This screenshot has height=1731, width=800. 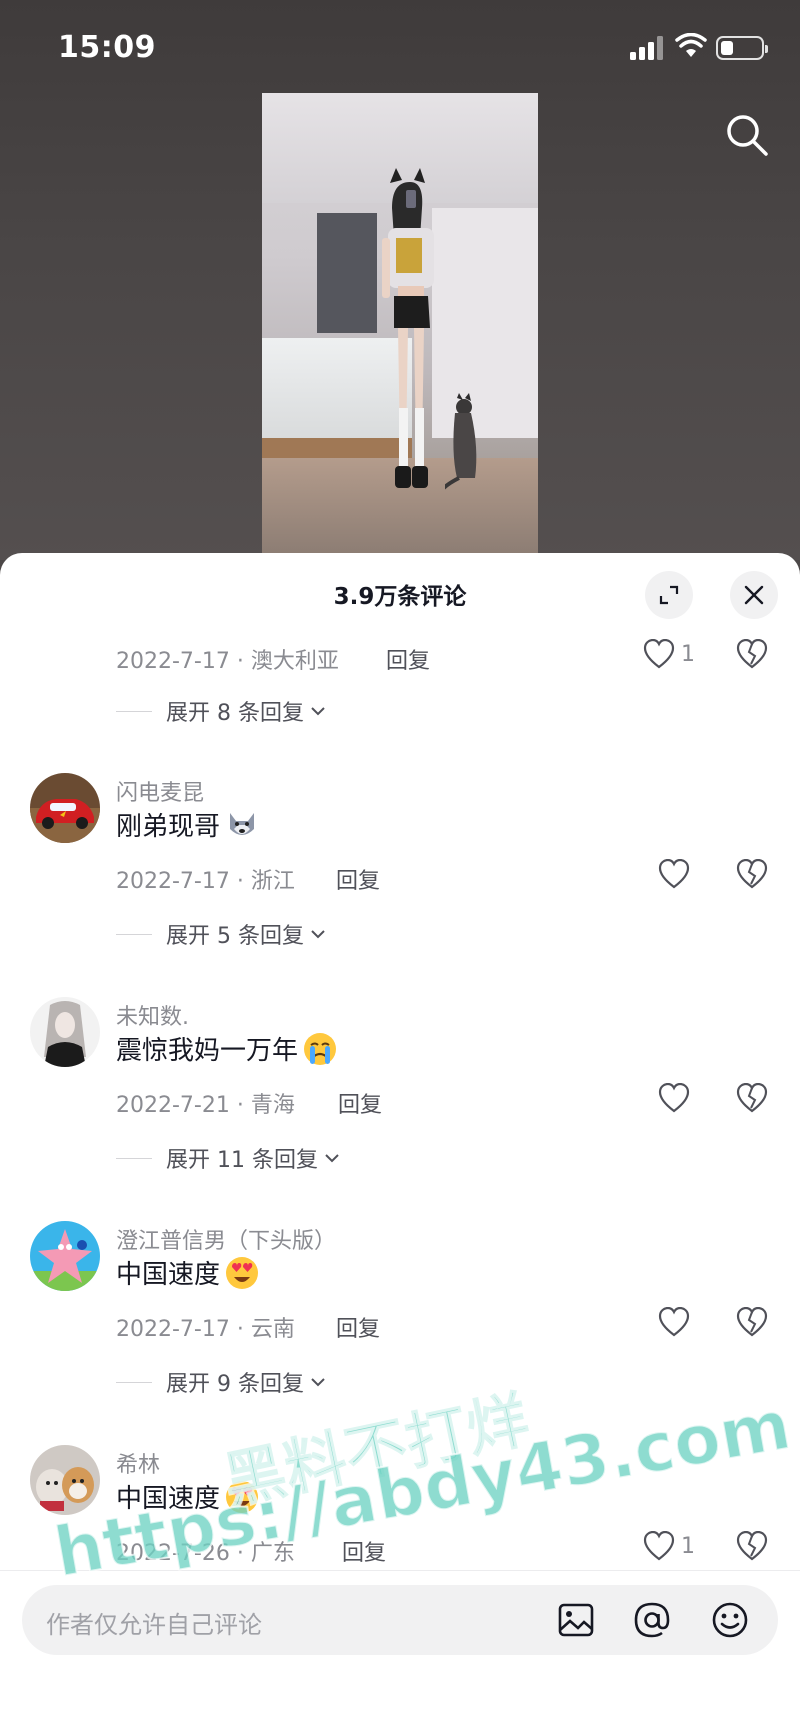 What do you see at coordinates (747, 135) in the screenshot?
I see `search-icon` at bounding box center [747, 135].